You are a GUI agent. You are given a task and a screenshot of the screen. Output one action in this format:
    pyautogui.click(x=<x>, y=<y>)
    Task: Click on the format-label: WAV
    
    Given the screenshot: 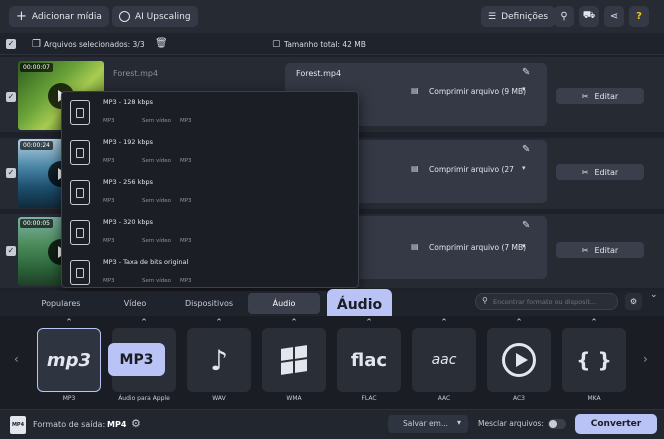 What is the action you would take?
    pyautogui.click(x=219, y=398)
    